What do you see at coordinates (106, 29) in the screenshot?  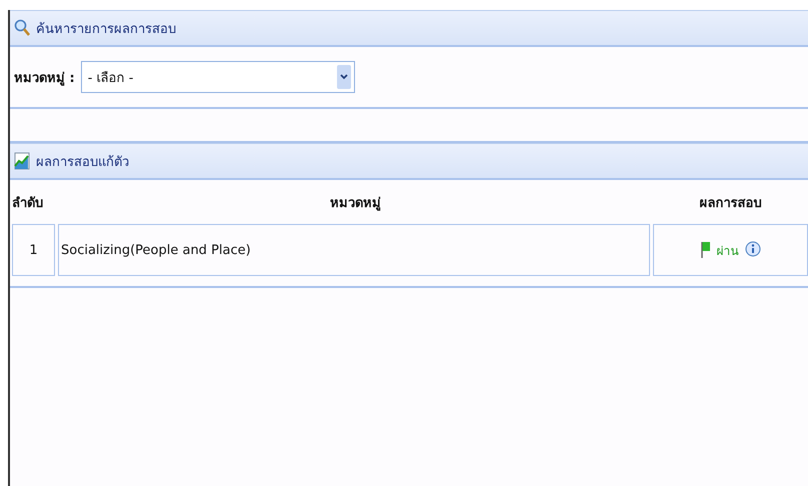 I see `panel-title: ค้นหารายการผลการสอบ` at bounding box center [106, 29].